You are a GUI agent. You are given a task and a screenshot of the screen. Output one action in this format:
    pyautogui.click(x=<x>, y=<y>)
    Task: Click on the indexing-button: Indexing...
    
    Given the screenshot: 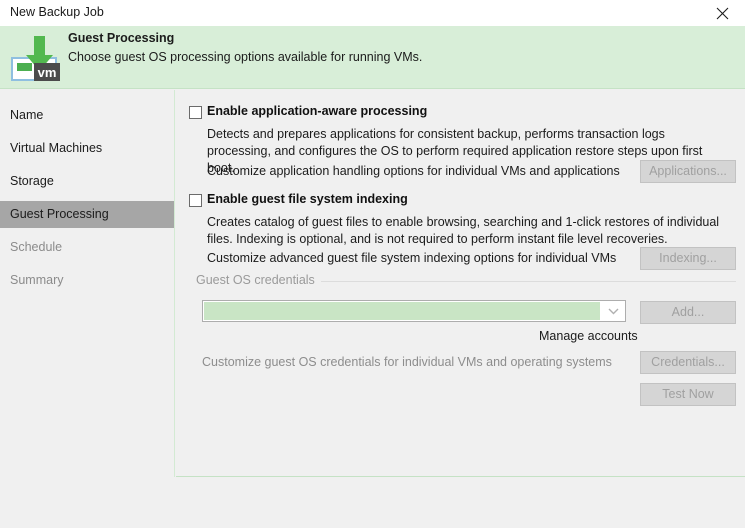 What is the action you would take?
    pyautogui.click(x=688, y=258)
    